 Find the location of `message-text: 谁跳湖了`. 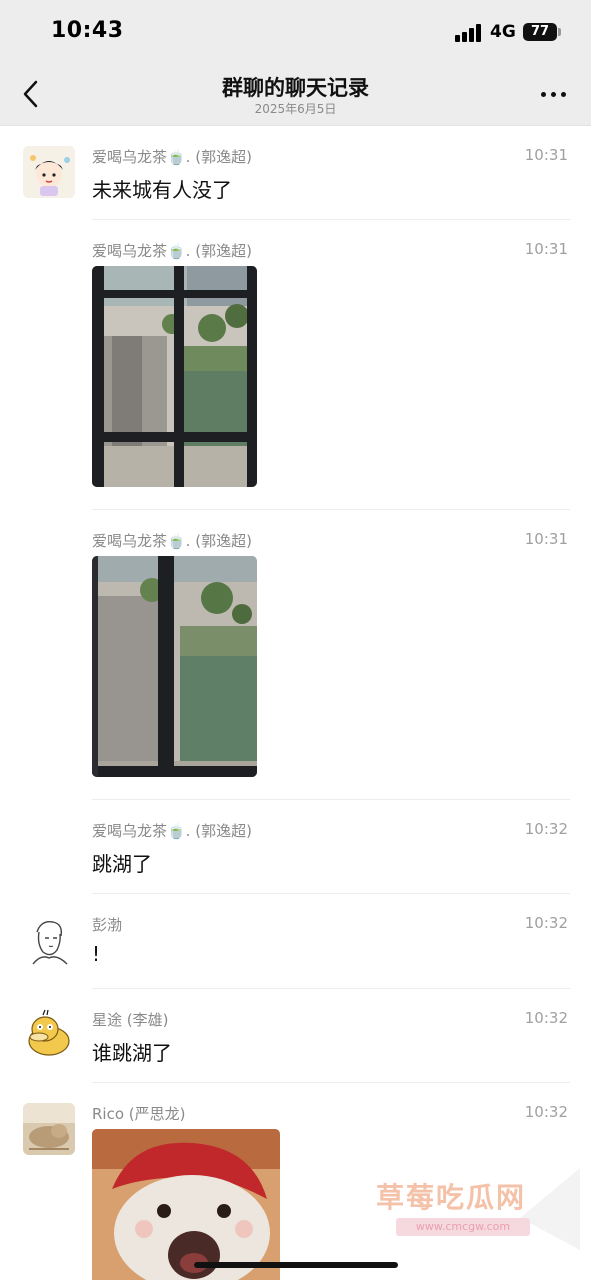

message-text: 谁跳湖了 is located at coordinates (132, 1053).